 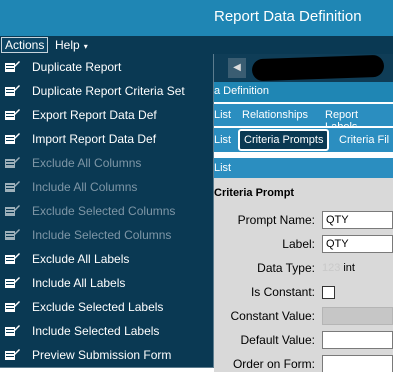 What do you see at coordinates (254, 193) in the screenshot?
I see `section-title: Criteria Prompt` at bounding box center [254, 193].